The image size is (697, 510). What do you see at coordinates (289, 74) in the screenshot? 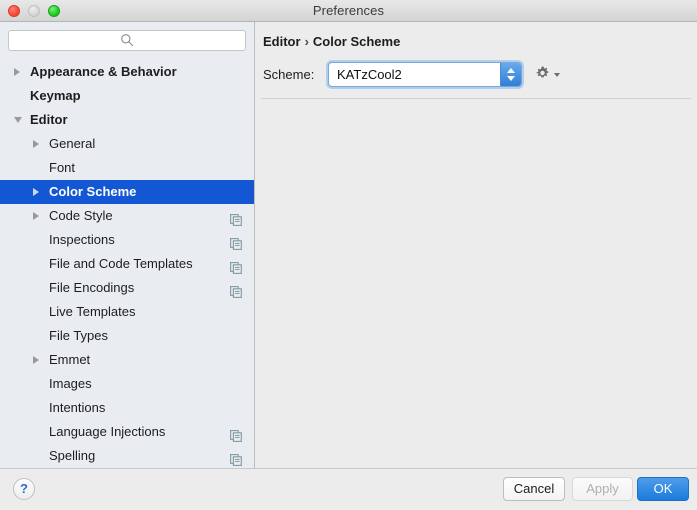
I see `scheme-label: Scheme:` at bounding box center [289, 74].